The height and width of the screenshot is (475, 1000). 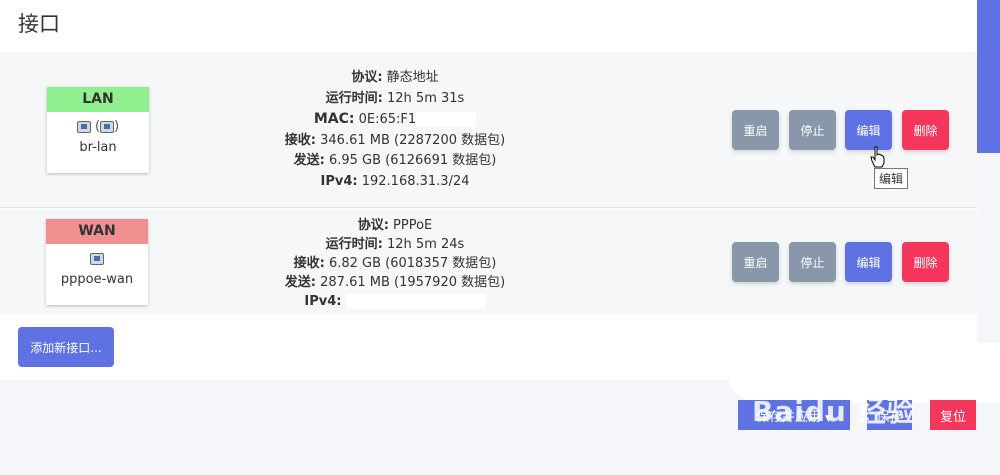 I want to click on interface-badge-lan: LAN () br-lan, so click(x=98, y=130).